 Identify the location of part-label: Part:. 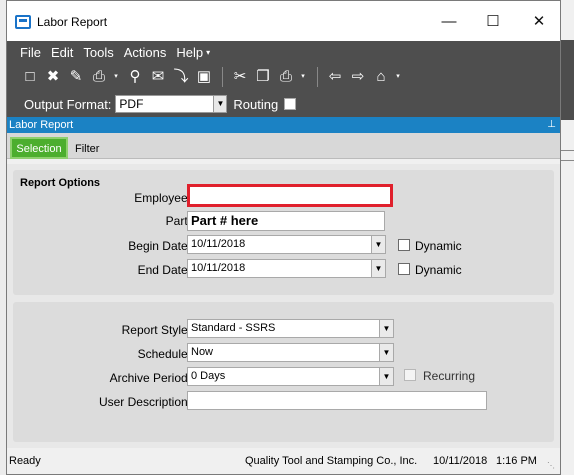
(178, 221).